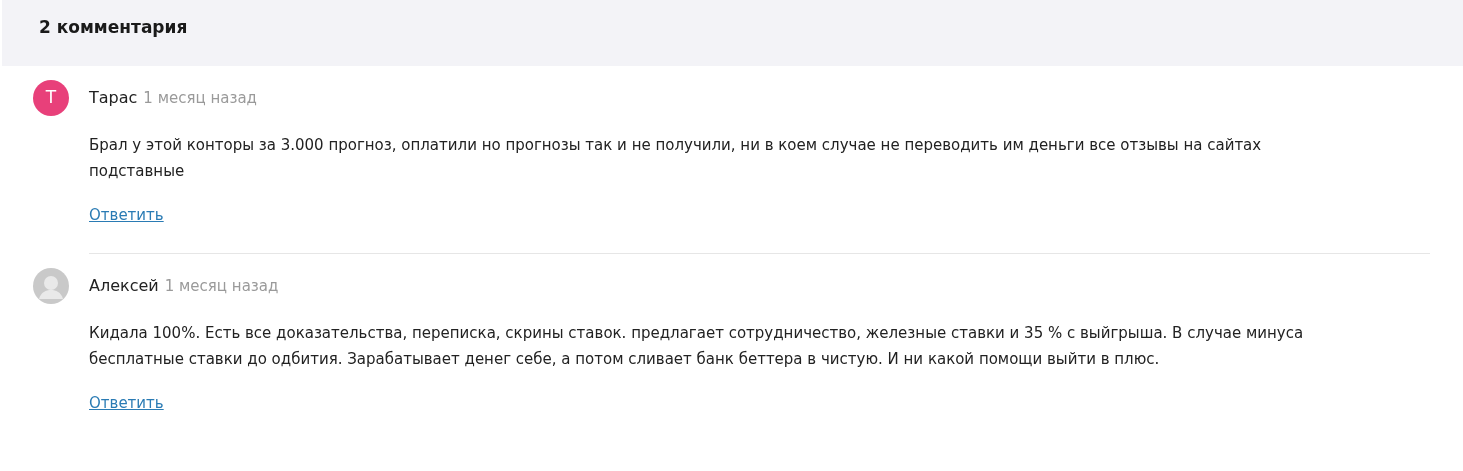  What do you see at coordinates (697, 346) in the screenshot?
I see `comment-text: Кидала 100%. Есть все доказательства, переписка, скрины ставок. предлагает сотрудничество, железные ставки и 35 % с выйгрыша. В случае минуса бесплатные ставки до одбития. Зарабатывает денег себе, а потом сливает банк беттера в чистую. И ни какой помощи выйти в плюс.` at bounding box center [697, 346].